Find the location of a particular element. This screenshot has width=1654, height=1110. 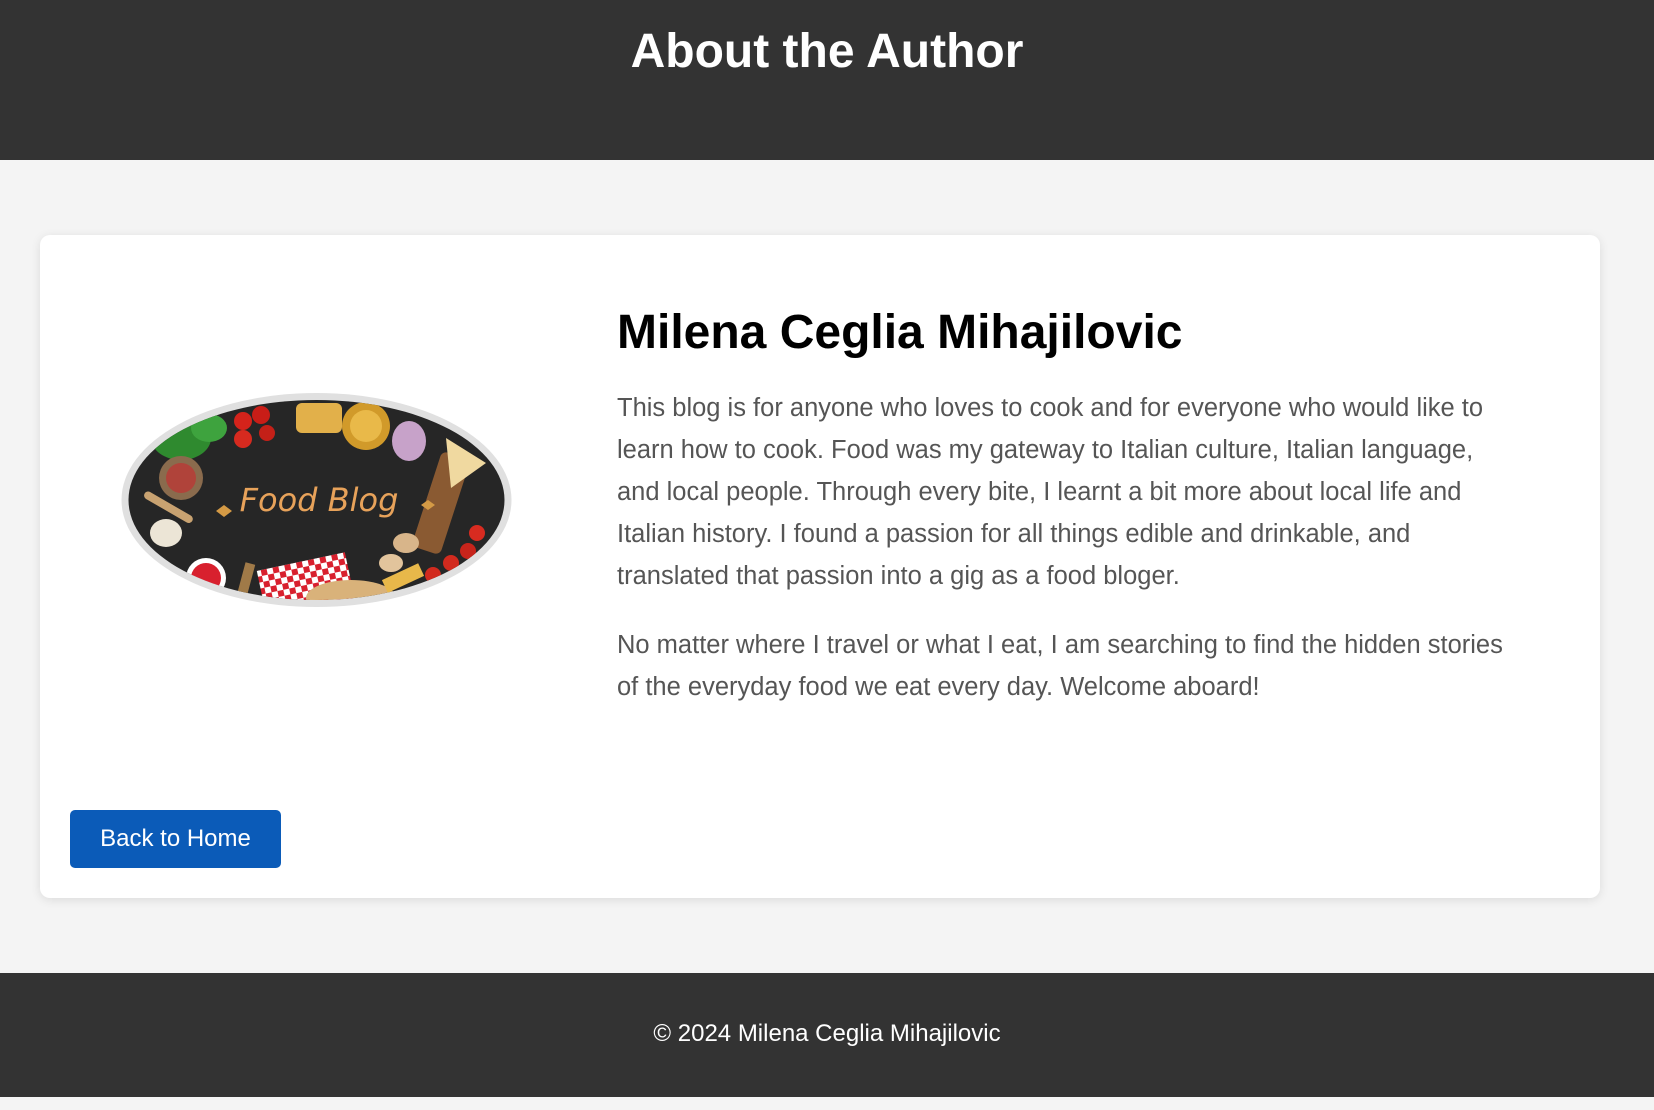

author-name: Milena Ceglia Mihajilovic is located at coordinates (900, 332).